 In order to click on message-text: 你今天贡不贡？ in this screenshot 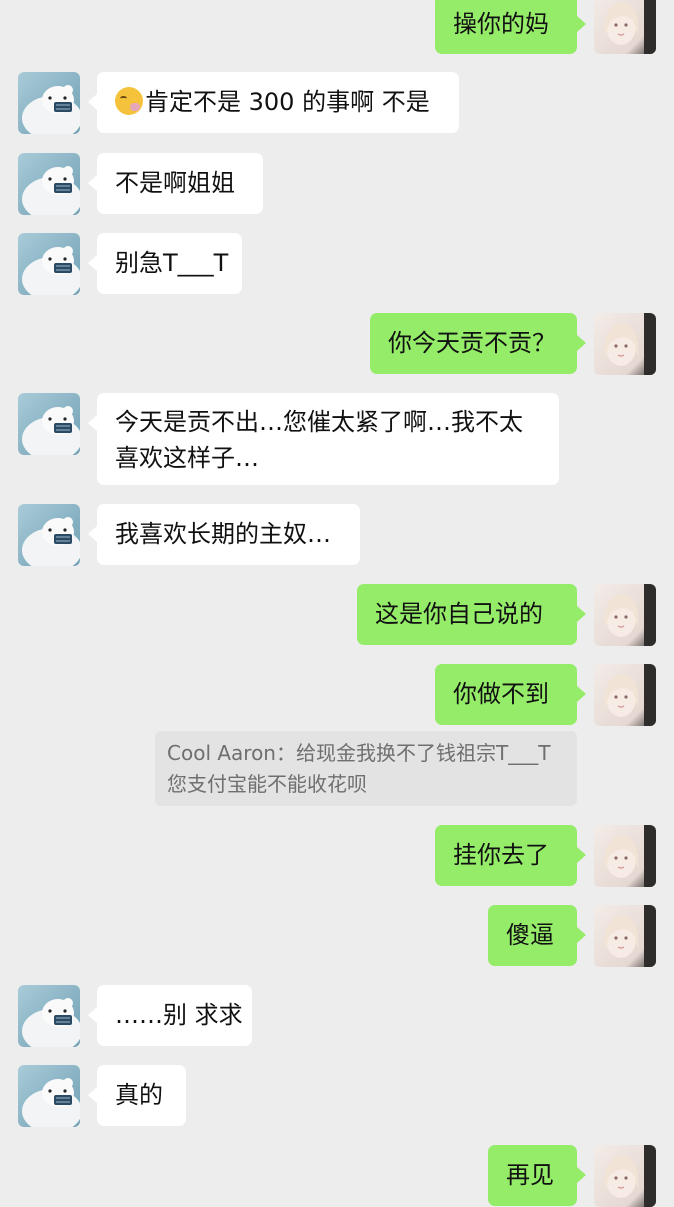, I will do `click(472, 343)`.